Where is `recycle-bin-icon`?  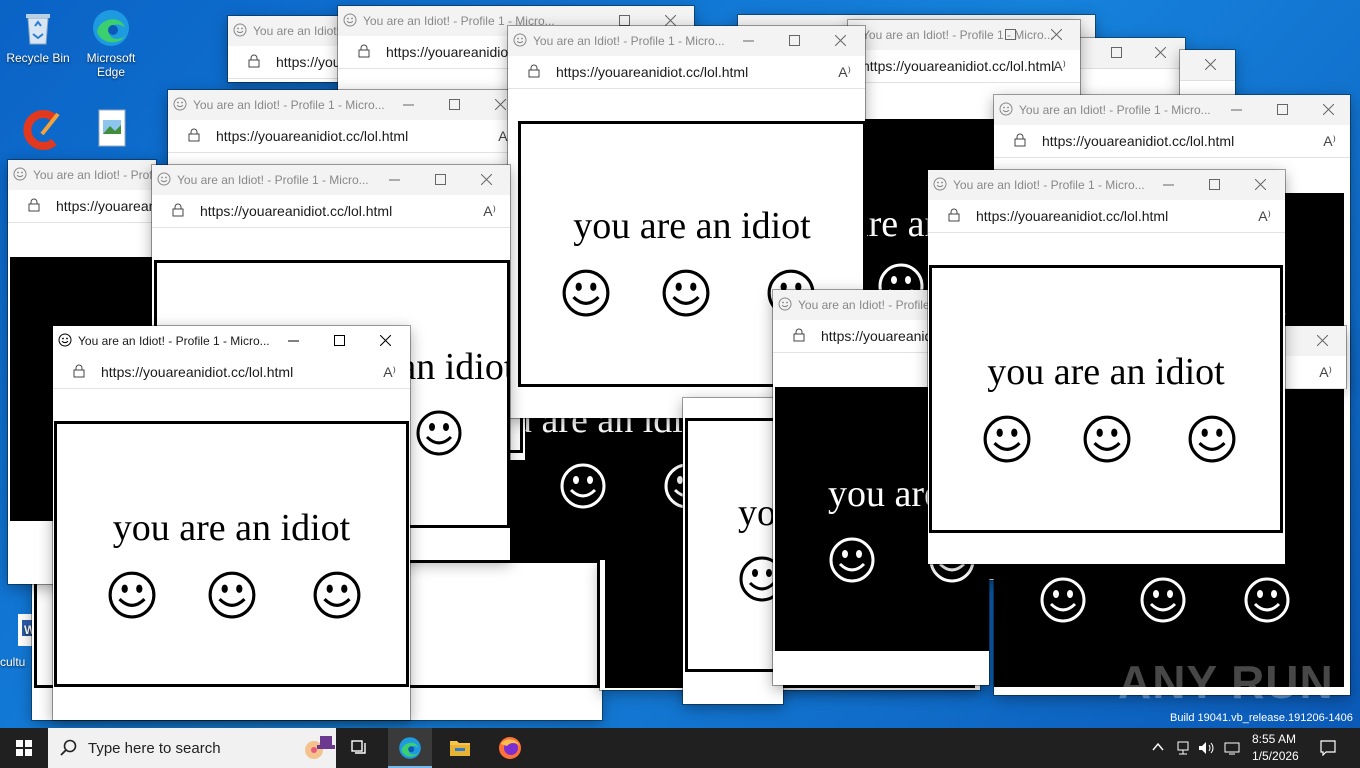
recycle-bin-icon is located at coordinates (38, 28).